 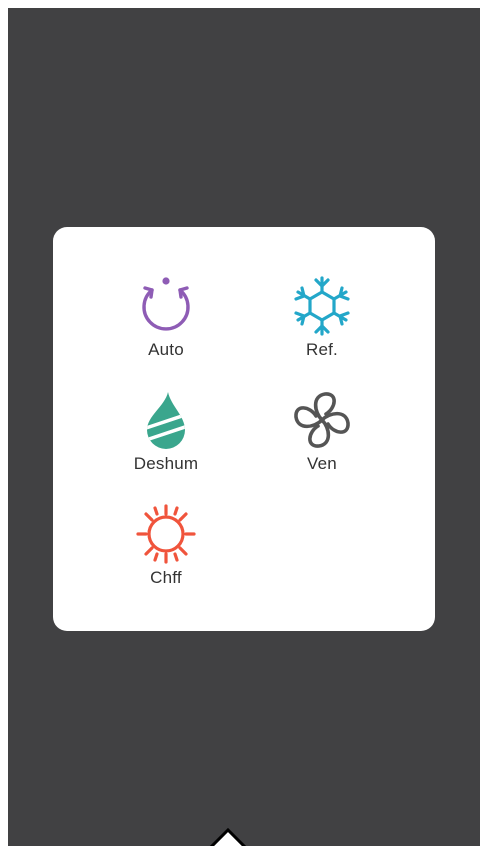 What do you see at coordinates (228, 832) in the screenshot?
I see `chevron-up-icon` at bounding box center [228, 832].